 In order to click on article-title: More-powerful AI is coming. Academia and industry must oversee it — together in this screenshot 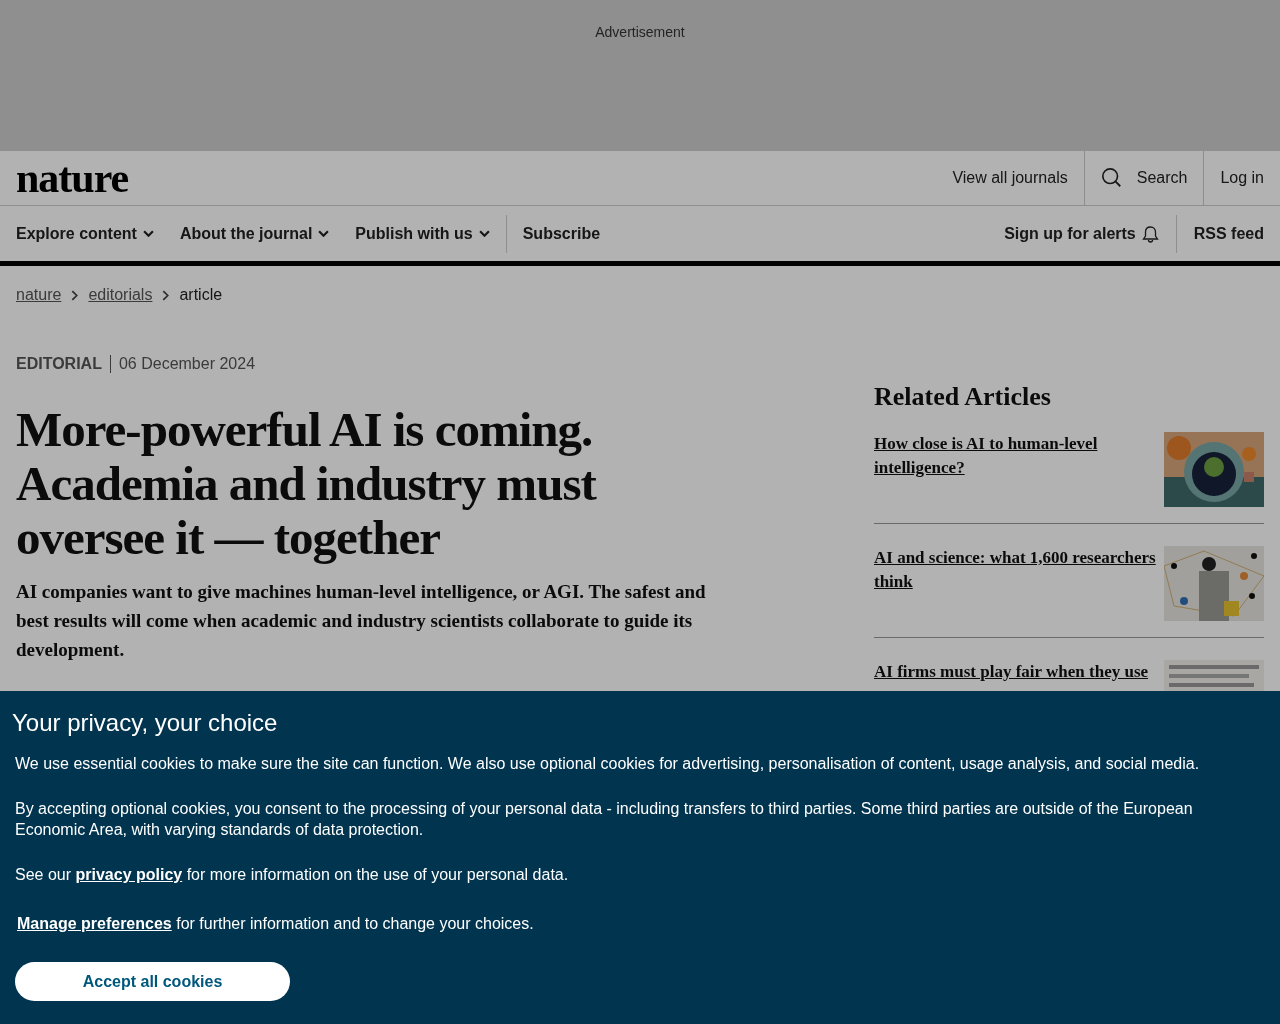, I will do `click(307, 484)`.